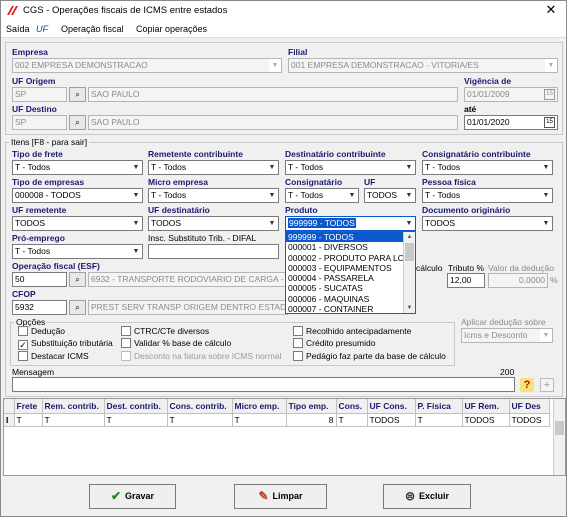  What do you see at coordinates (213, 223) in the screenshot?
I see `uf-destinatario-select: TODOS ▼` at bounding box center [213, 223].